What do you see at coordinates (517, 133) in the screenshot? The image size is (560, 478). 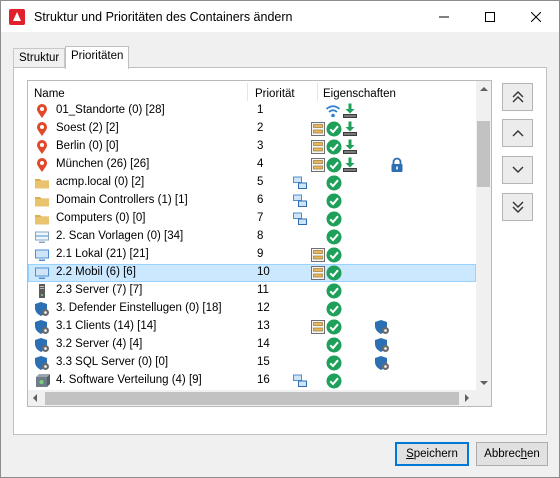 I see `move-up-button` at bounding box center [517, 133].